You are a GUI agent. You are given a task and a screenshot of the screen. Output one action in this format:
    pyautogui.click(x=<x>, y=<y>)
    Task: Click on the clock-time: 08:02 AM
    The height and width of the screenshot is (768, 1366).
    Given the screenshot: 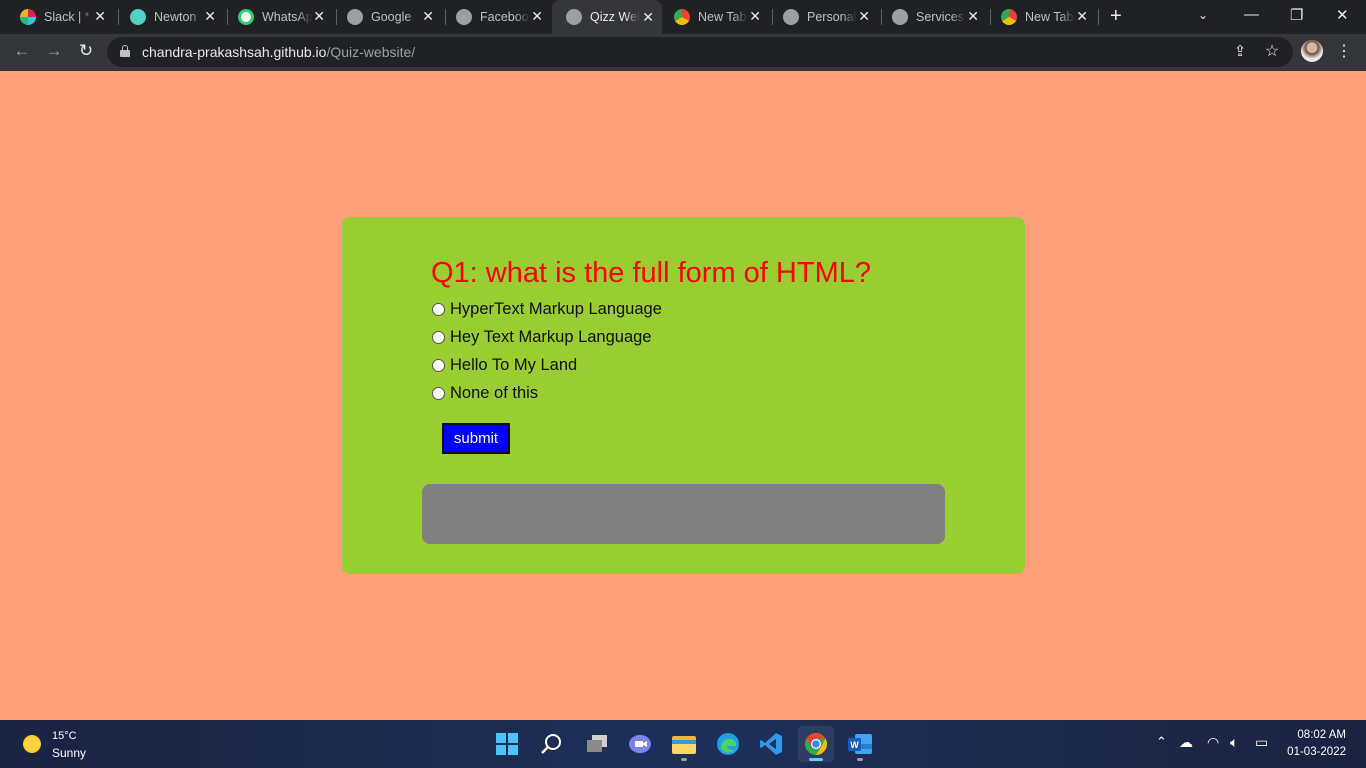 What is the action you would take?
    pyautogui.click(x=1321, y=735)
    